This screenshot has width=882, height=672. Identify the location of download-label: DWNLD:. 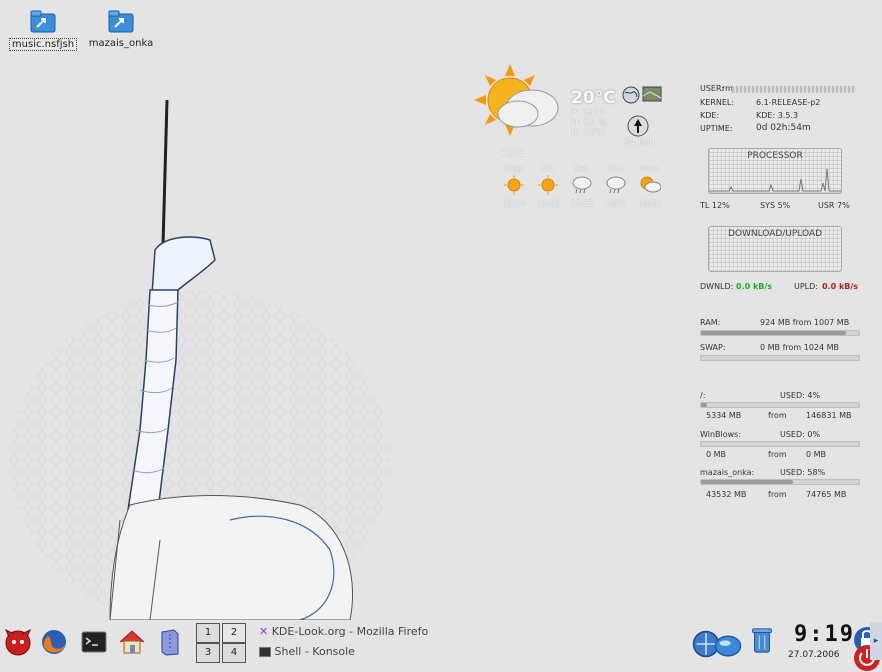
(717, 286).